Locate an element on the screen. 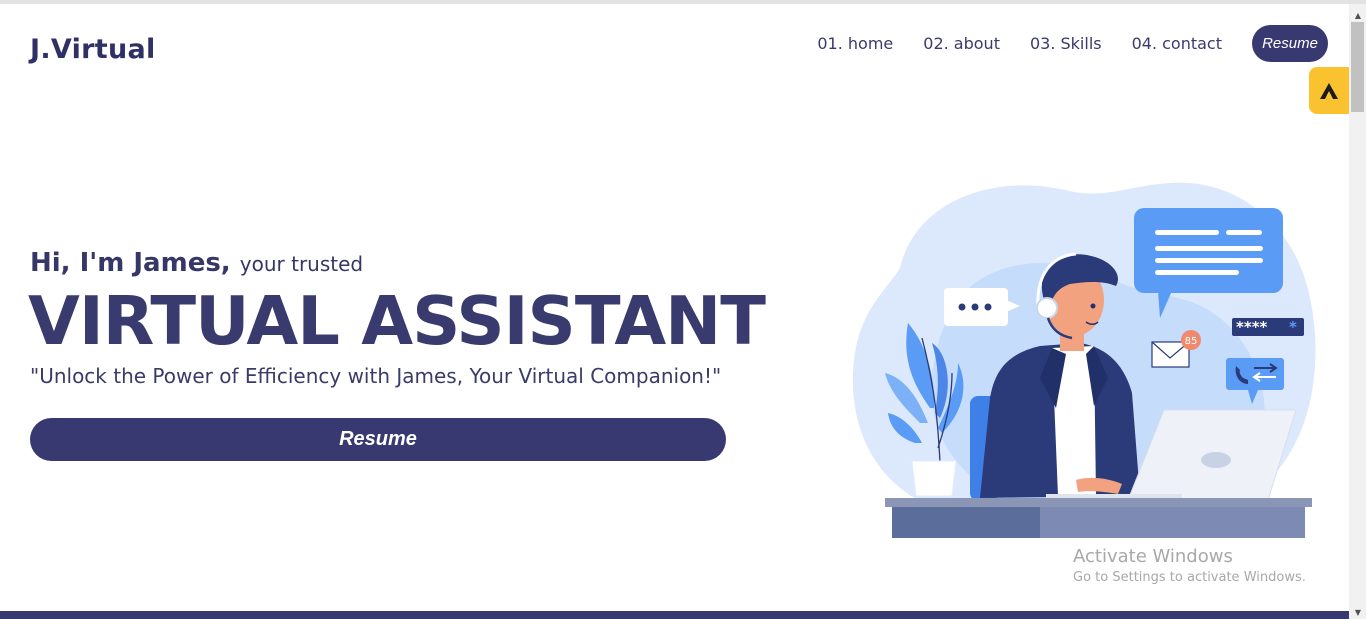 The image size is (1366, 619). scroll-up-arrow-icon: ▲ is located at coordinates (1358, 16).